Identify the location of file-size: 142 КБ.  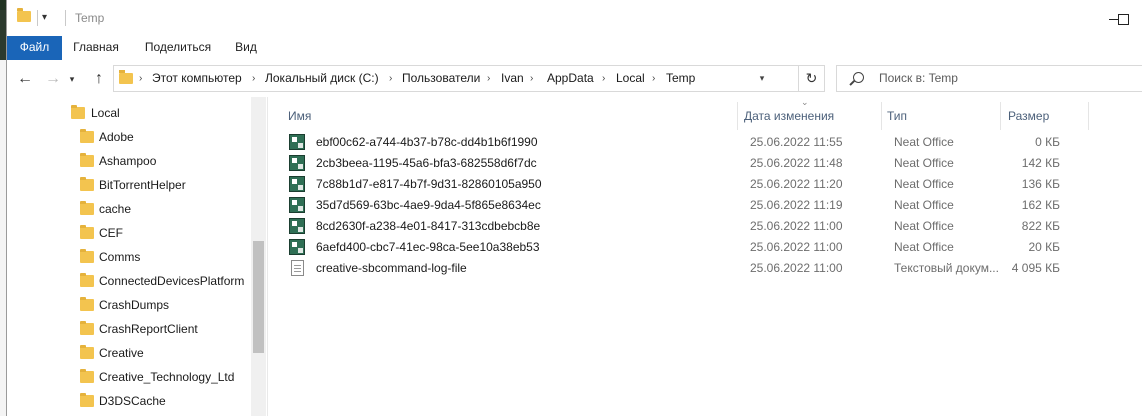
(1040, 163).